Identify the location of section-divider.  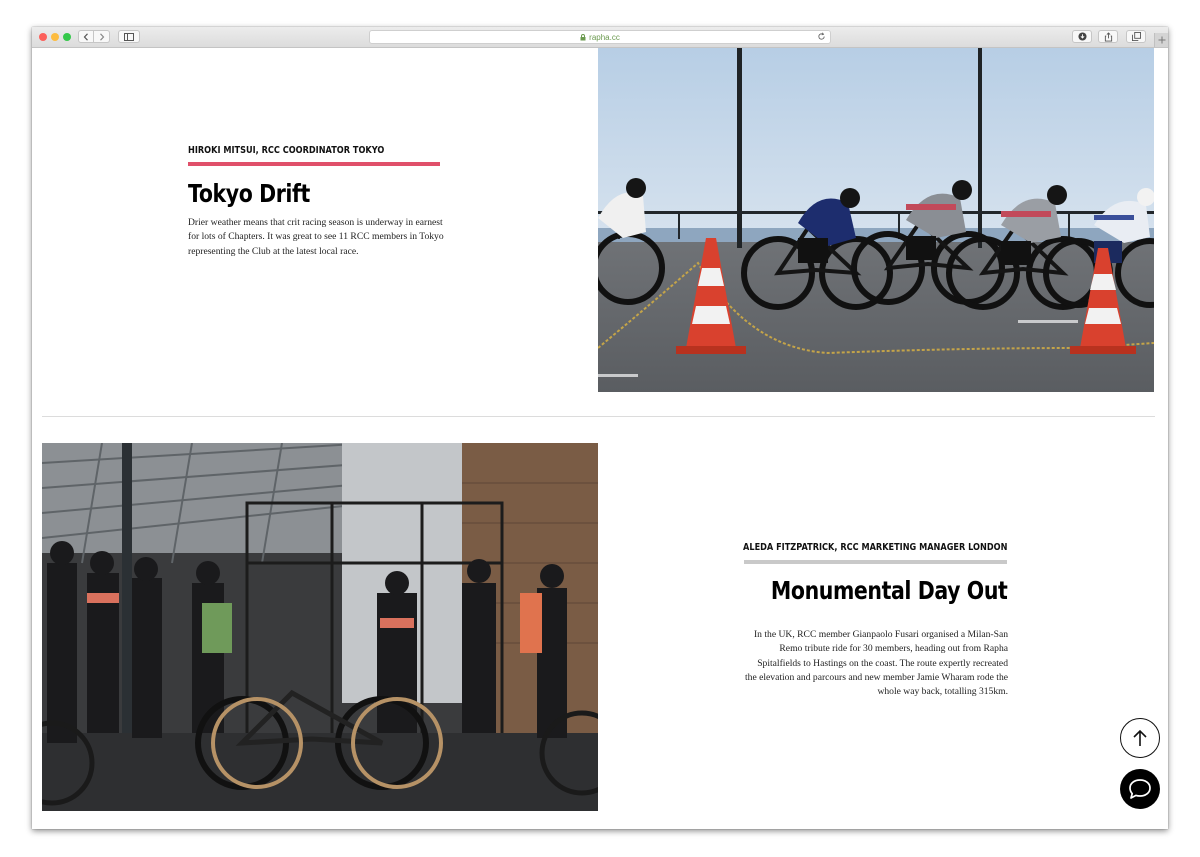
(598, 416).